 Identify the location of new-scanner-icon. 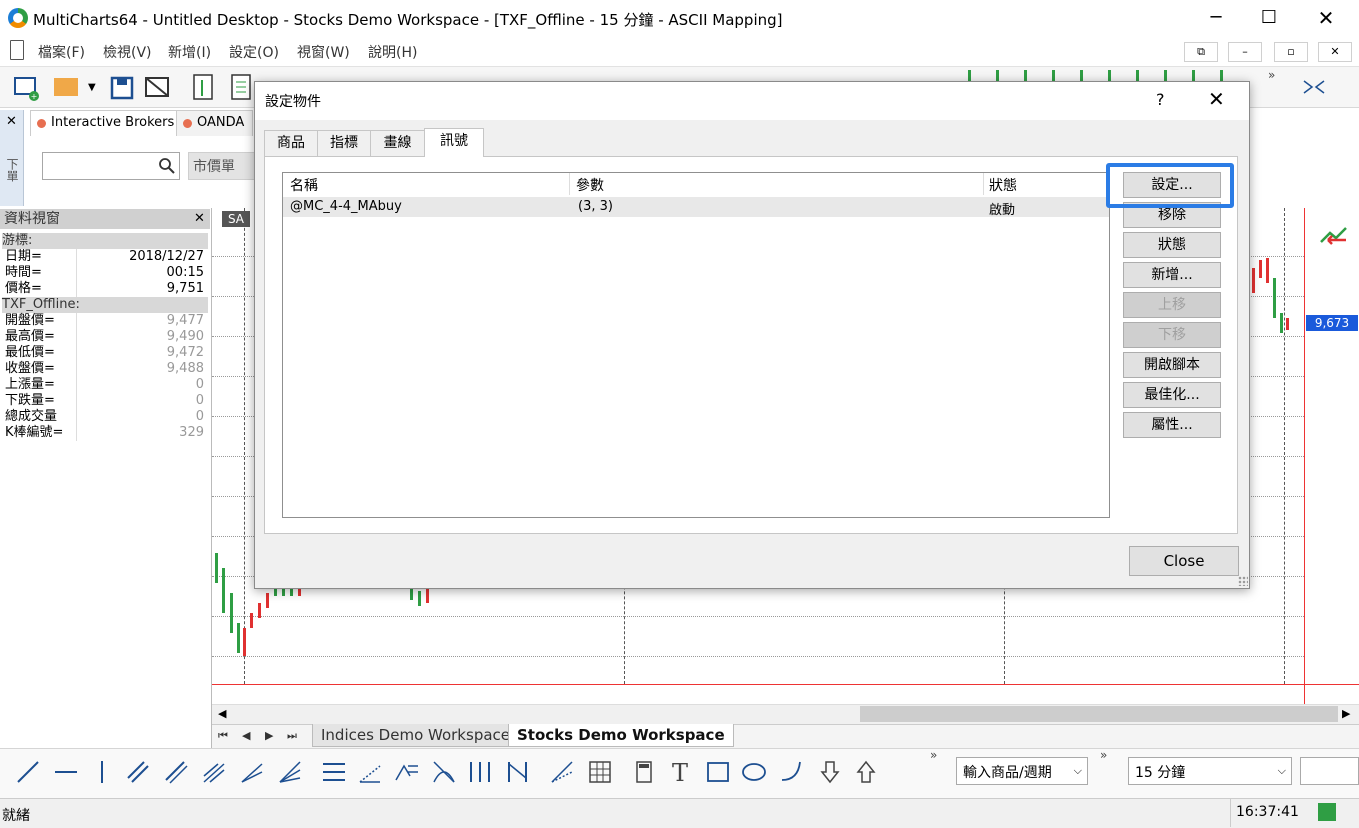
(242, 87).